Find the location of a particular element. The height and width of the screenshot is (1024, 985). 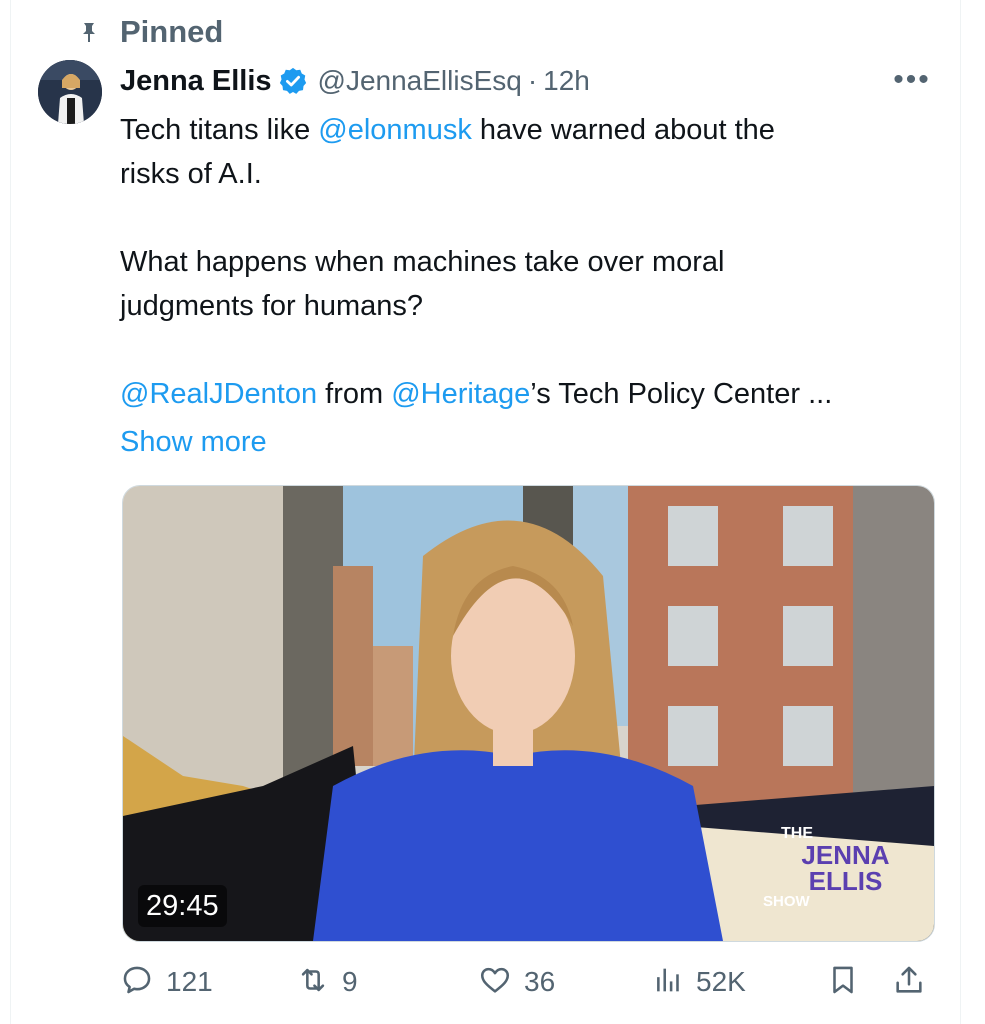

mention-link-heritage: @Heritage is located at coordinates (460, 394).